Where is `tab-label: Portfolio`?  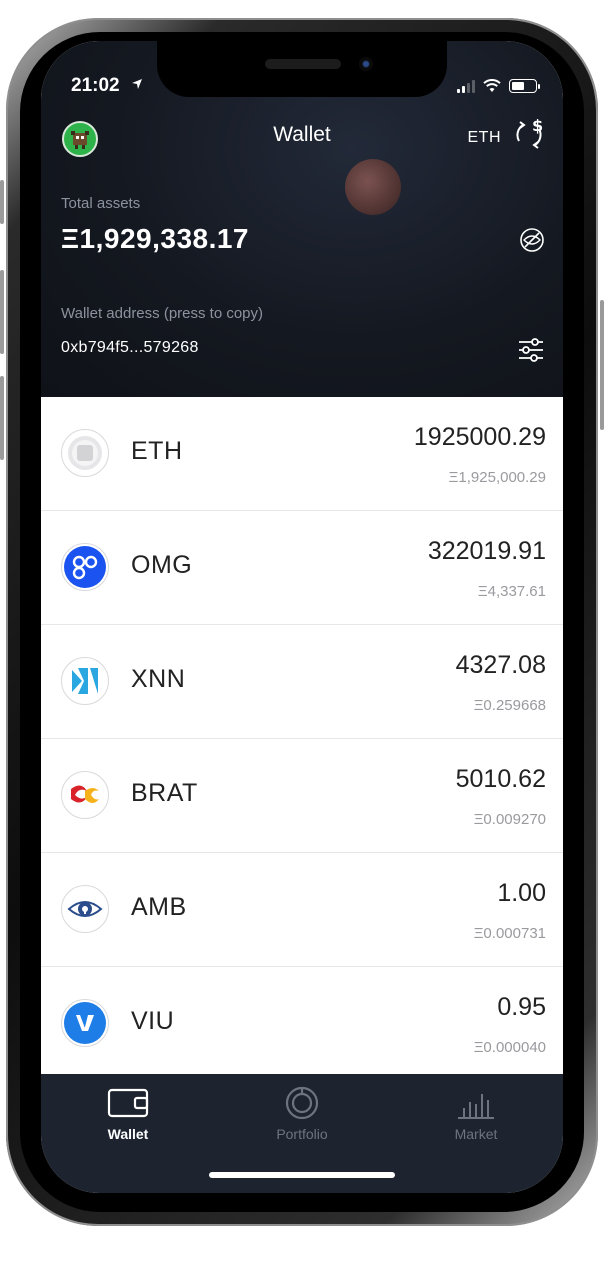 tab-label: Portfolio is located at coordinates (302, 1134).